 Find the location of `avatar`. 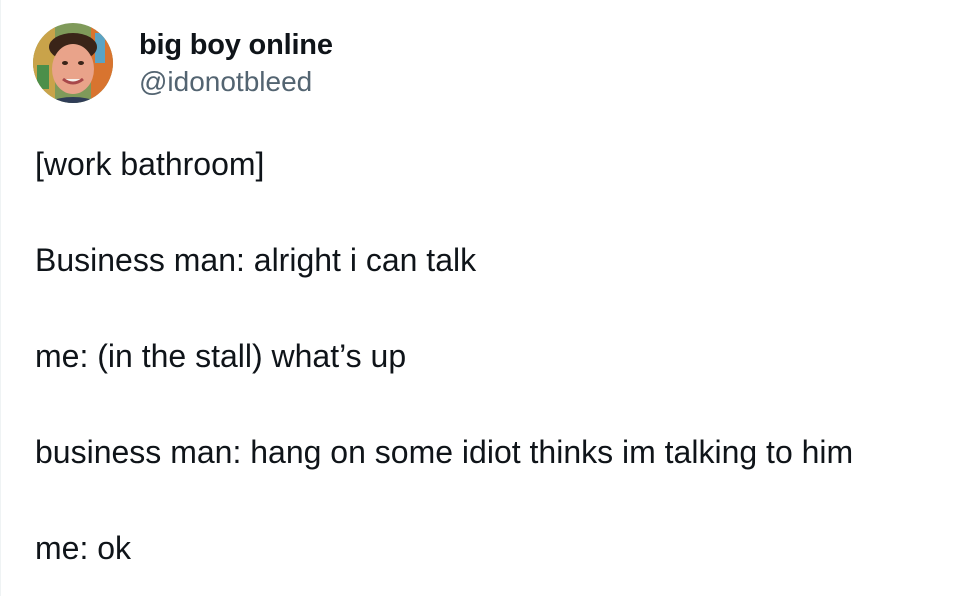

avatar is located at coordinates (73, 63).